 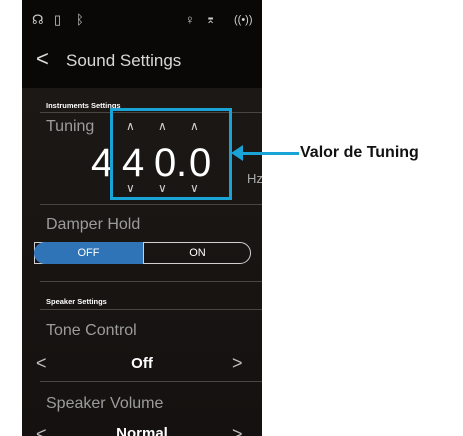 I want to click on callout-arrow-icon, so click(x=237, y=153).